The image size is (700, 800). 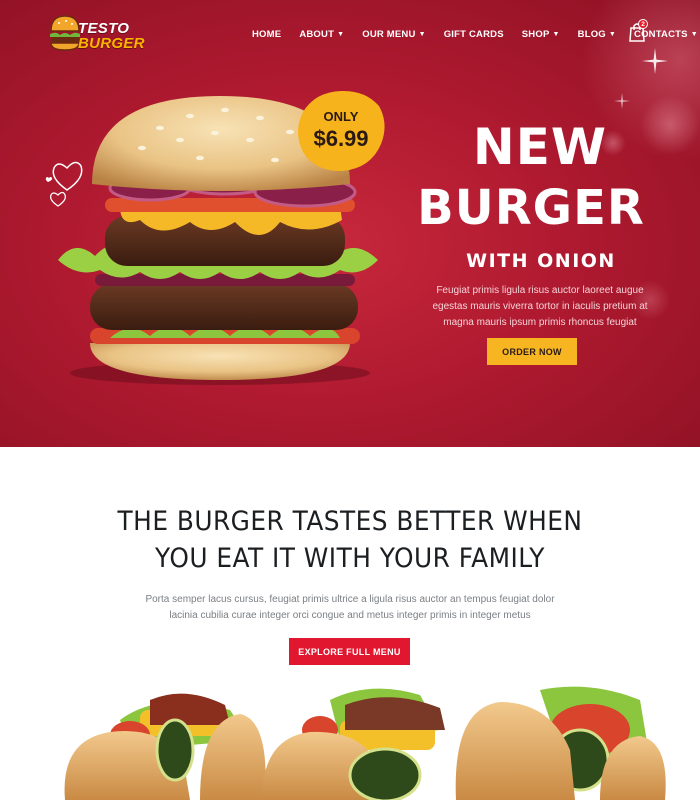 I want to click on nav-item-gift-cards: GIFT CARDS, so click(x=474, y=34).